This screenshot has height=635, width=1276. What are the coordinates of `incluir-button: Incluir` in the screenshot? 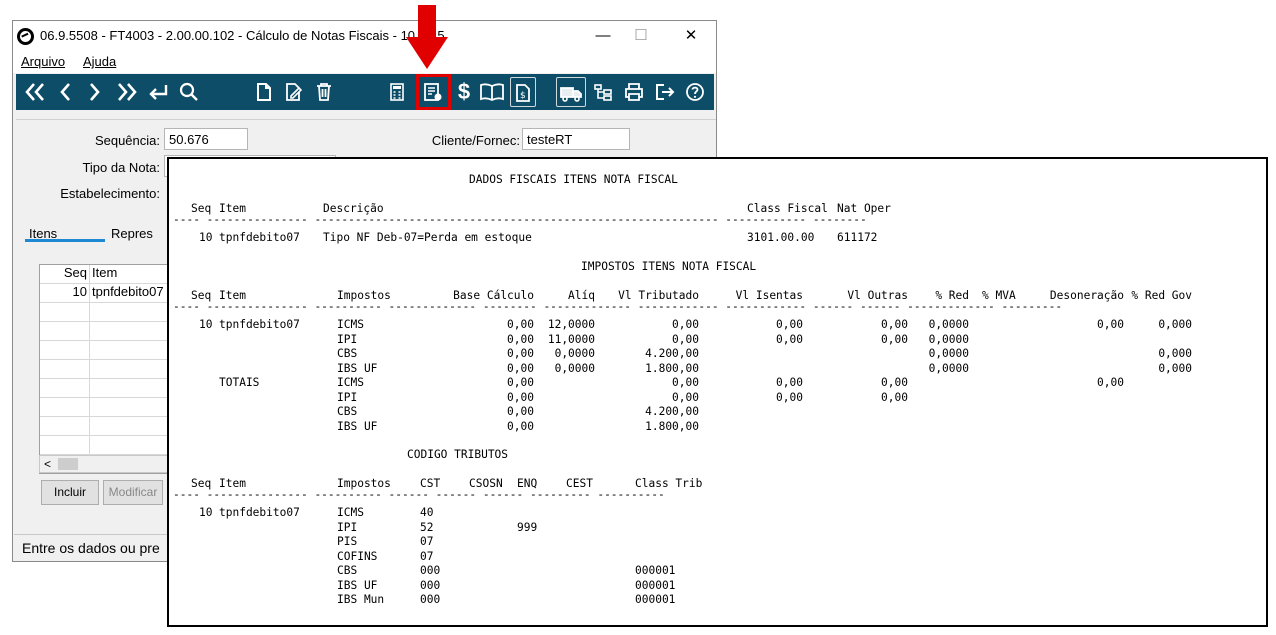 It's located at (70, 492).